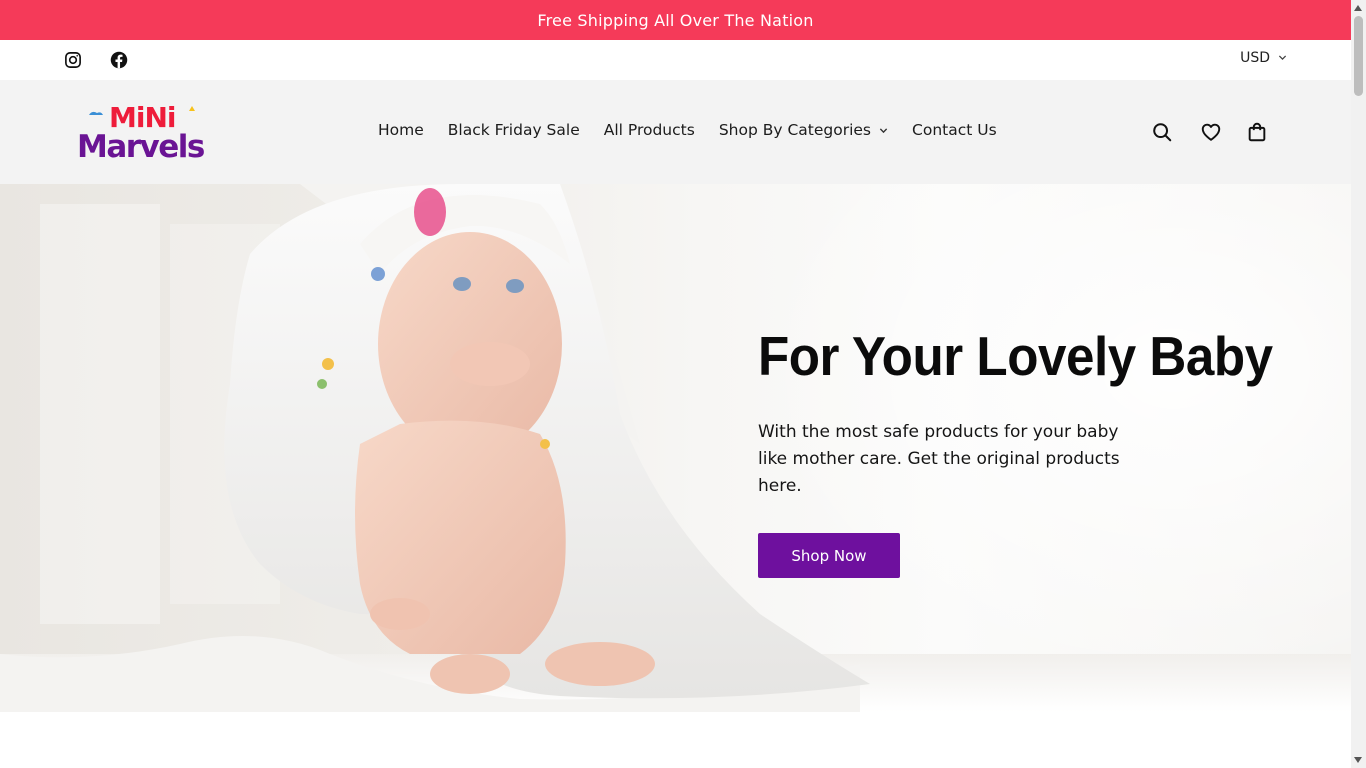  I want to click on cart-icon, so click(1257, 132).